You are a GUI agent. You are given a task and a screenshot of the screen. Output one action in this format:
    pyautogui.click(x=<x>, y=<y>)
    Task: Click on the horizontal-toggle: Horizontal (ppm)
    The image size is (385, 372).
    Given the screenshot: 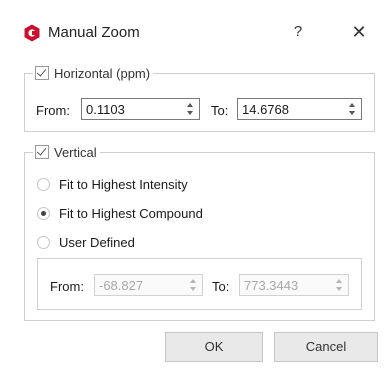 What is the action you would take?
    pyautogui.click(x=93, y=73)
    